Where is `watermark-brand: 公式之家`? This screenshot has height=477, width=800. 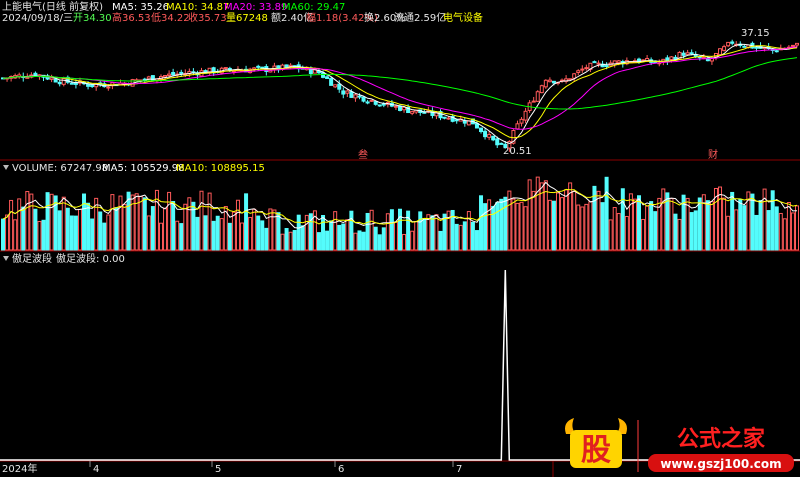 watermark-brand: 公式之家 is located at coordinates (721, 439).